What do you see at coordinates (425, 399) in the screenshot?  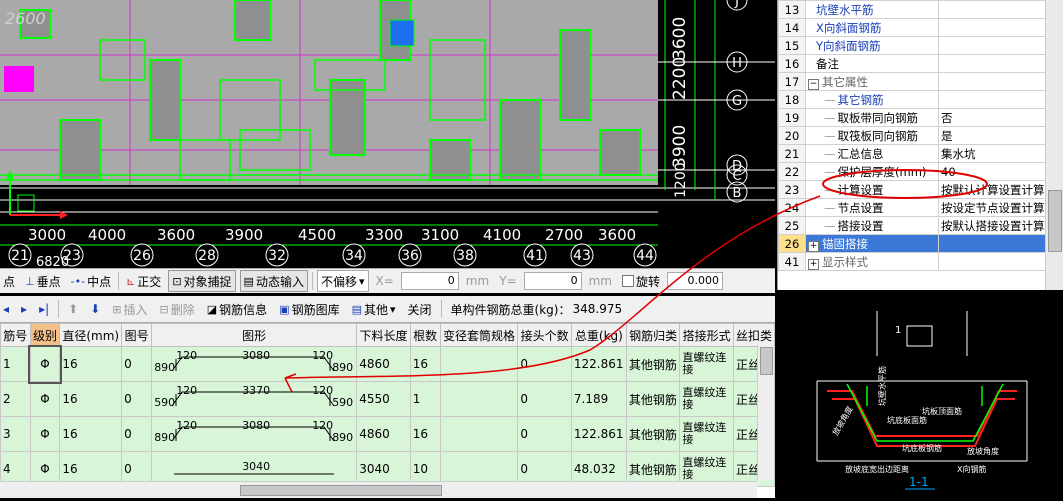 I see `cell-count: 1` at bounding box center [425, 399].